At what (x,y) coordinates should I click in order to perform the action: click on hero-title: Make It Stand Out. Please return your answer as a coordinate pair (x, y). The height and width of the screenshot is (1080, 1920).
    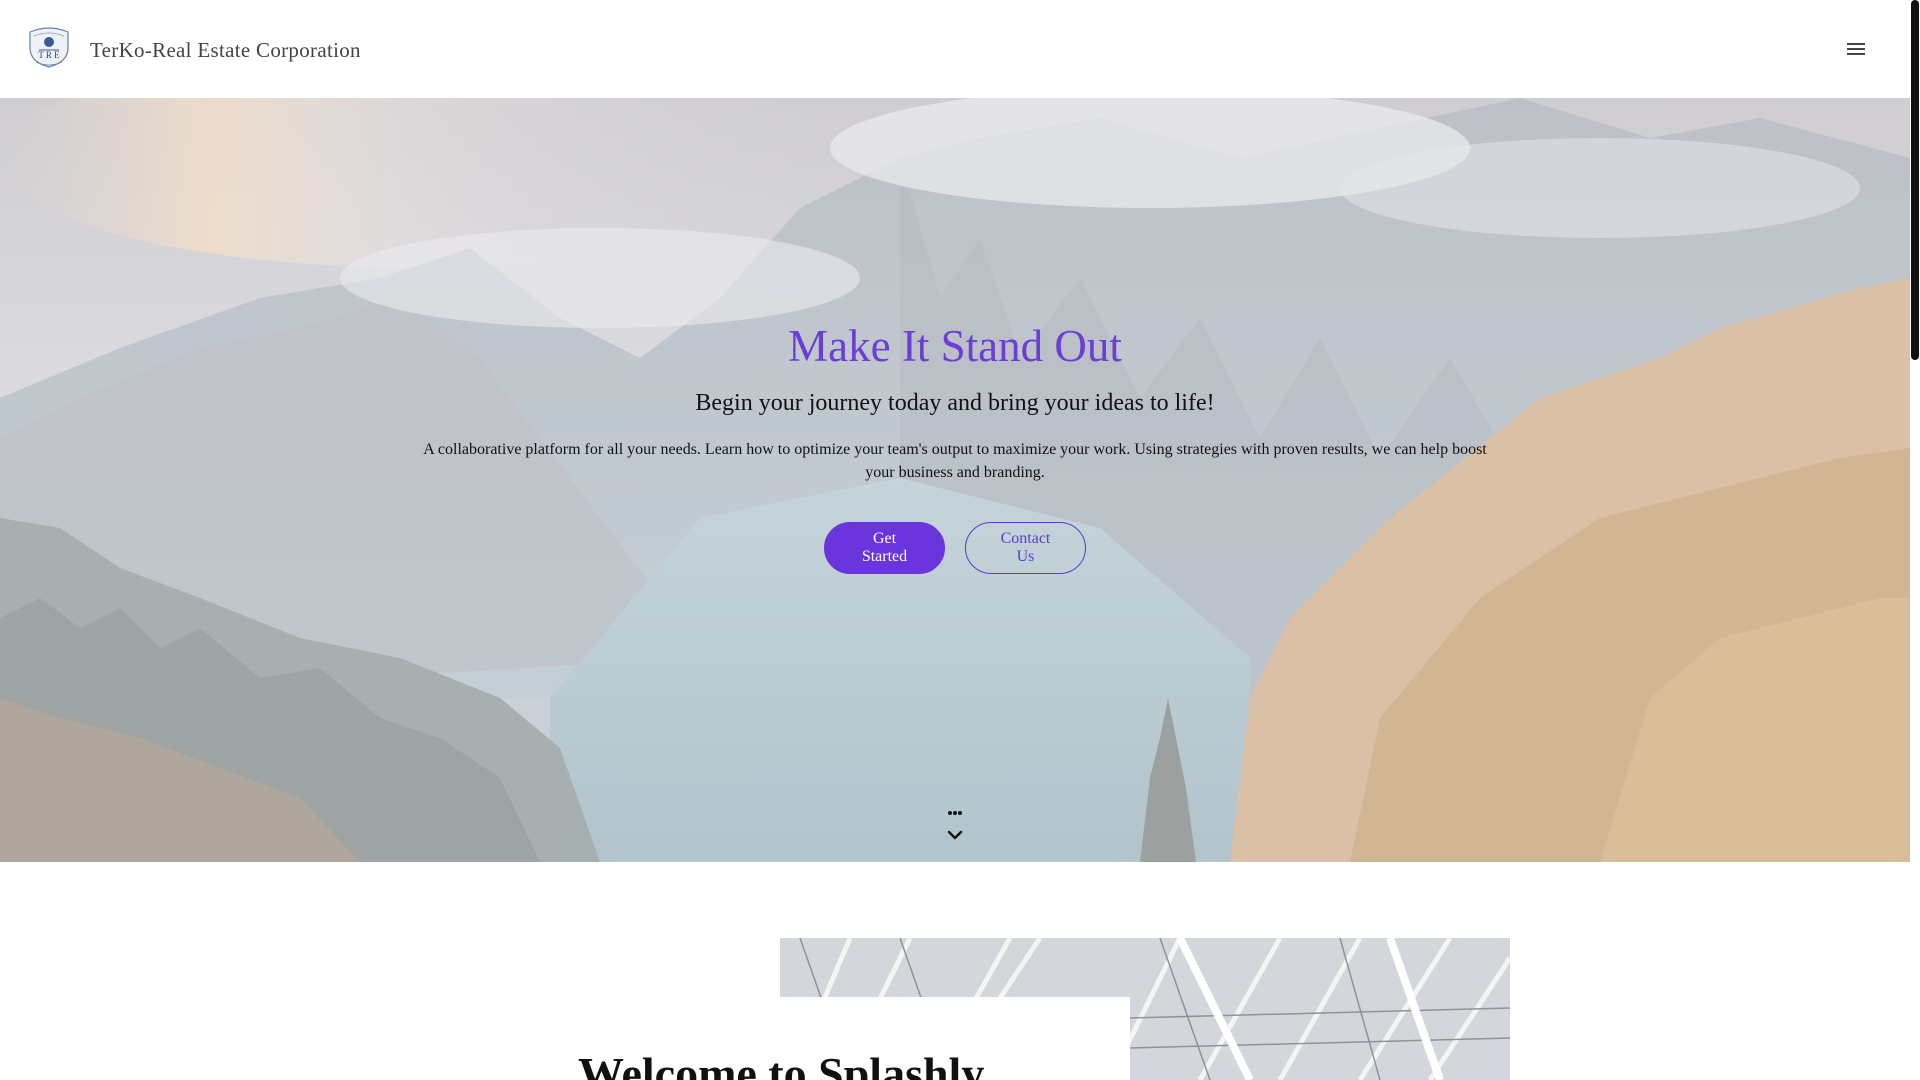
    Looking at the image, I should click on (955, 346).